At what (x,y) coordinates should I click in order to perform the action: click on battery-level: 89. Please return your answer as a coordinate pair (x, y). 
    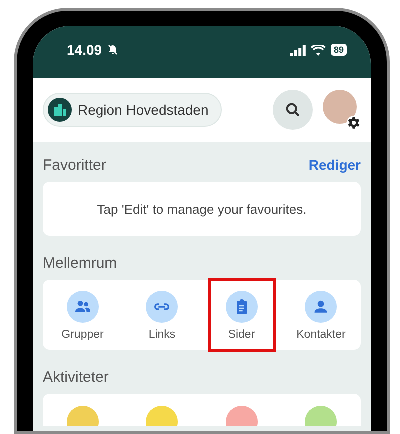
    Looking at the image, I should click on (338, 50).